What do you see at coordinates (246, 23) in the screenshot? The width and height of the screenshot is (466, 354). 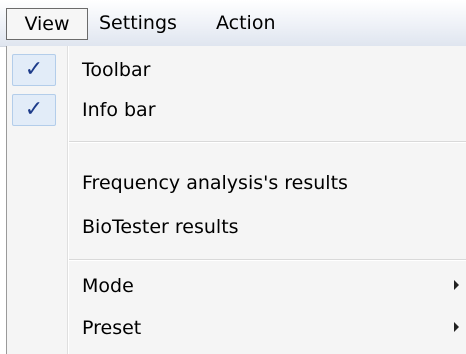 I see `menu-action: Action` at bounding box center [246, 23].